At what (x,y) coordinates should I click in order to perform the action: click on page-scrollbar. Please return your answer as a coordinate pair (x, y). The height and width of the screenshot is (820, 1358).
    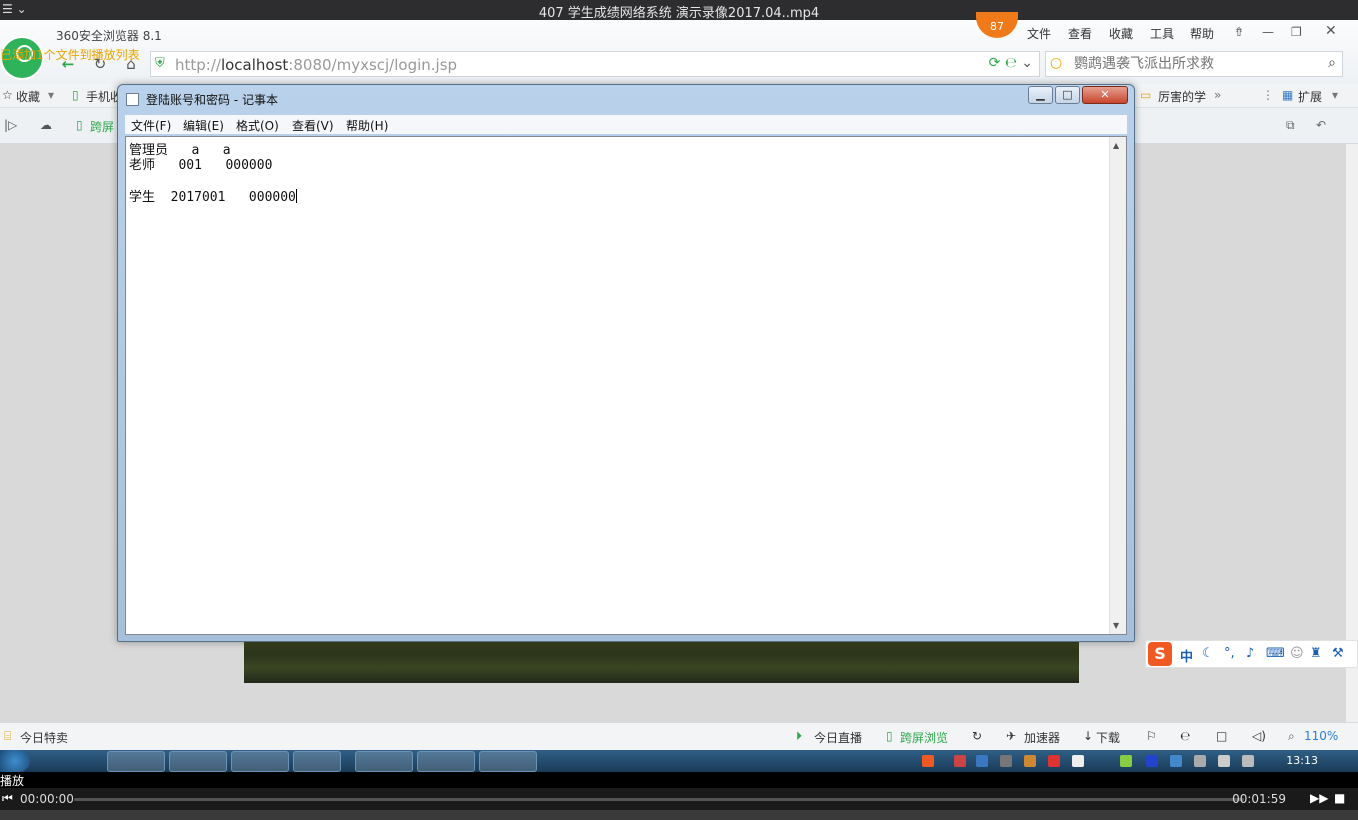
    Looking at the image, I should click on (1351, 433).